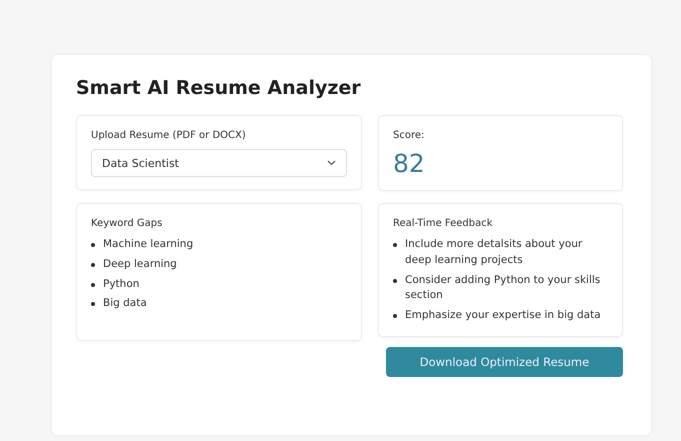 The image size is (681, 441). What do you see at coordinates (331, 163) in the screenshot?
I see `chevron-down-icon` at bounding box center [331, 163].